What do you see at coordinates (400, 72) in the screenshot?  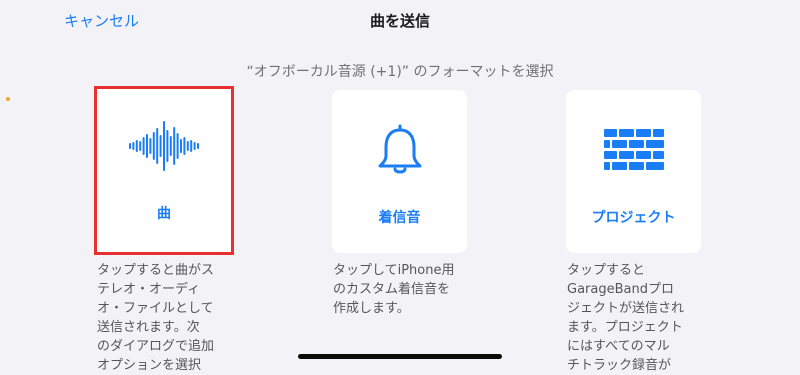 I see `format-prompt: “オフボーカル音源 (+1)” のフォーマットを選択` at bounding box center [400, 72].